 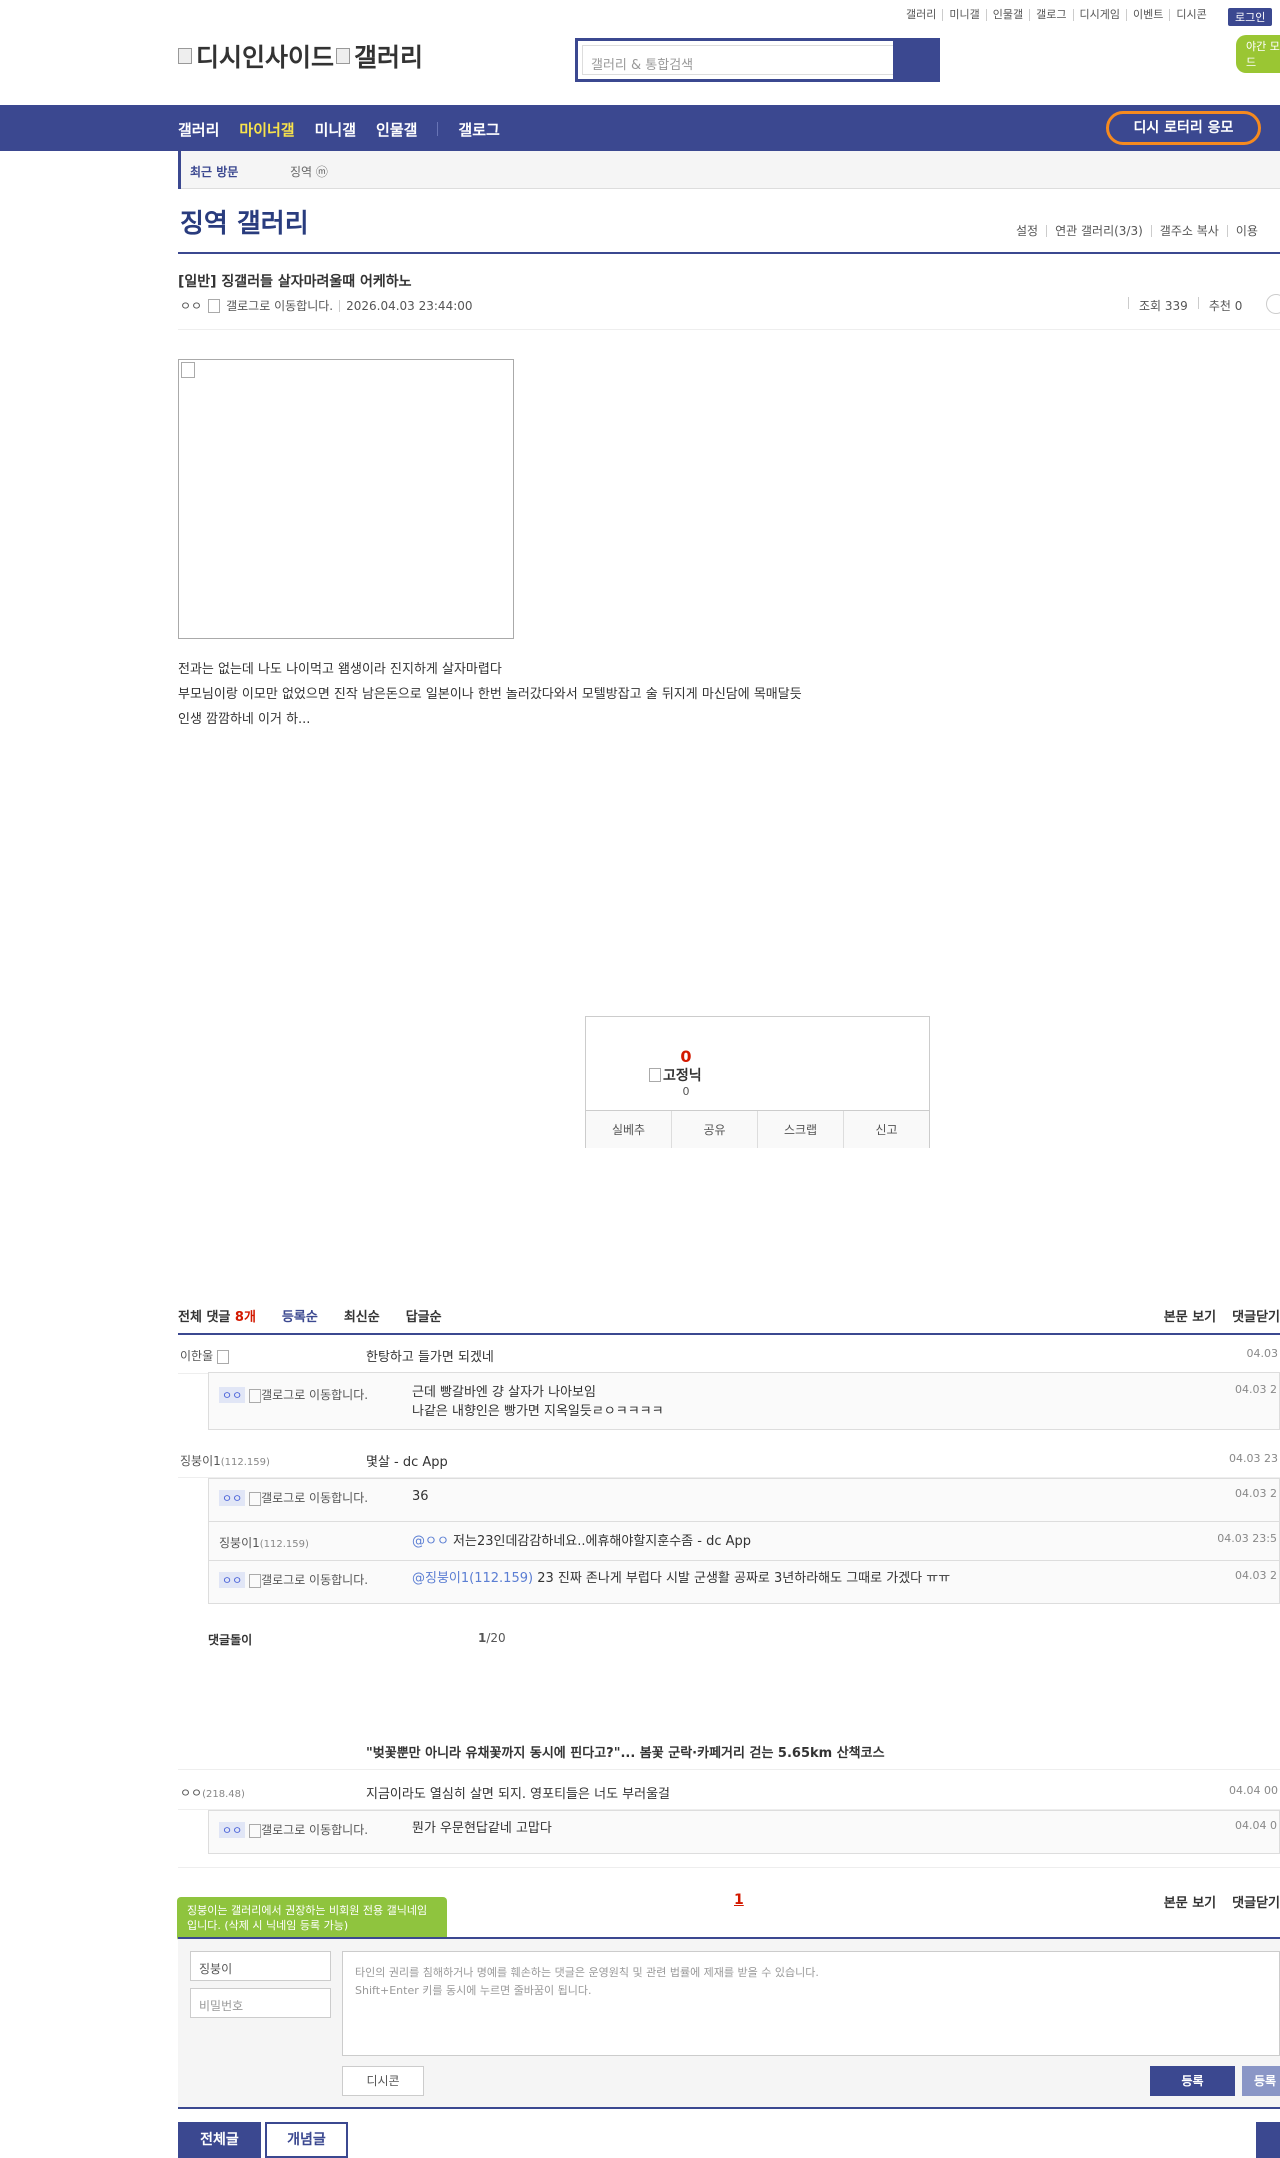 What do you see at coordinates (921, 15) in the screenshot?
I see `util-gallery: 갤러리` at bounding box center [921, 15].